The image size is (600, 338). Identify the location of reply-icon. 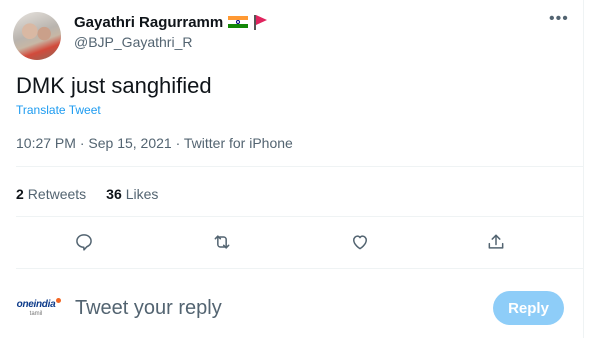
(84, 242).